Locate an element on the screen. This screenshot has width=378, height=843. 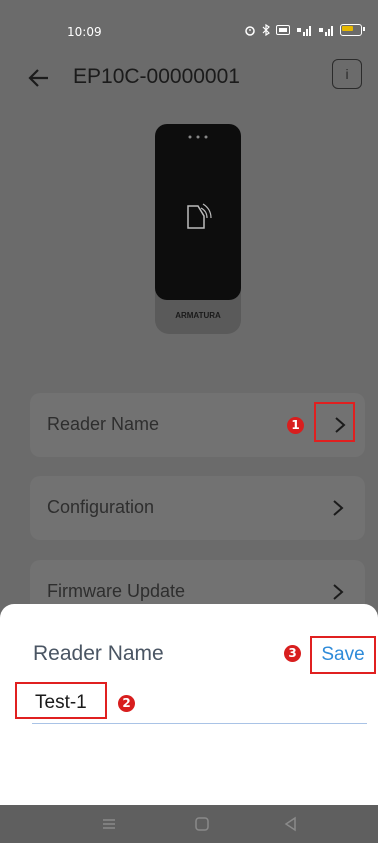
status-time: 10:09 is located at coordinates (84, 32).